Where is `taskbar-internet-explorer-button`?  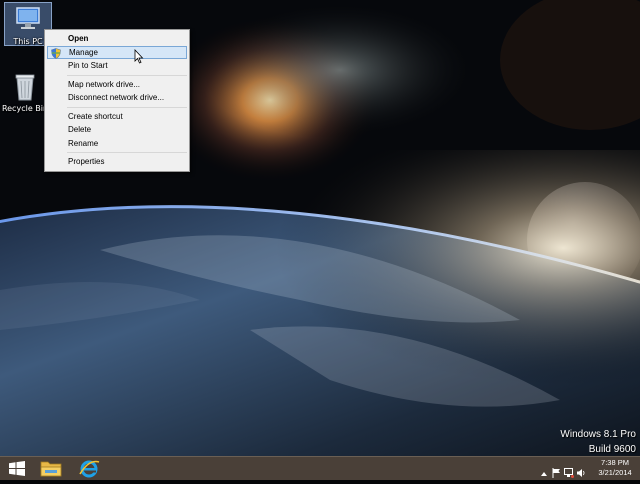
taskbar-internet-explorer-button is located at coordinates (89, 468).